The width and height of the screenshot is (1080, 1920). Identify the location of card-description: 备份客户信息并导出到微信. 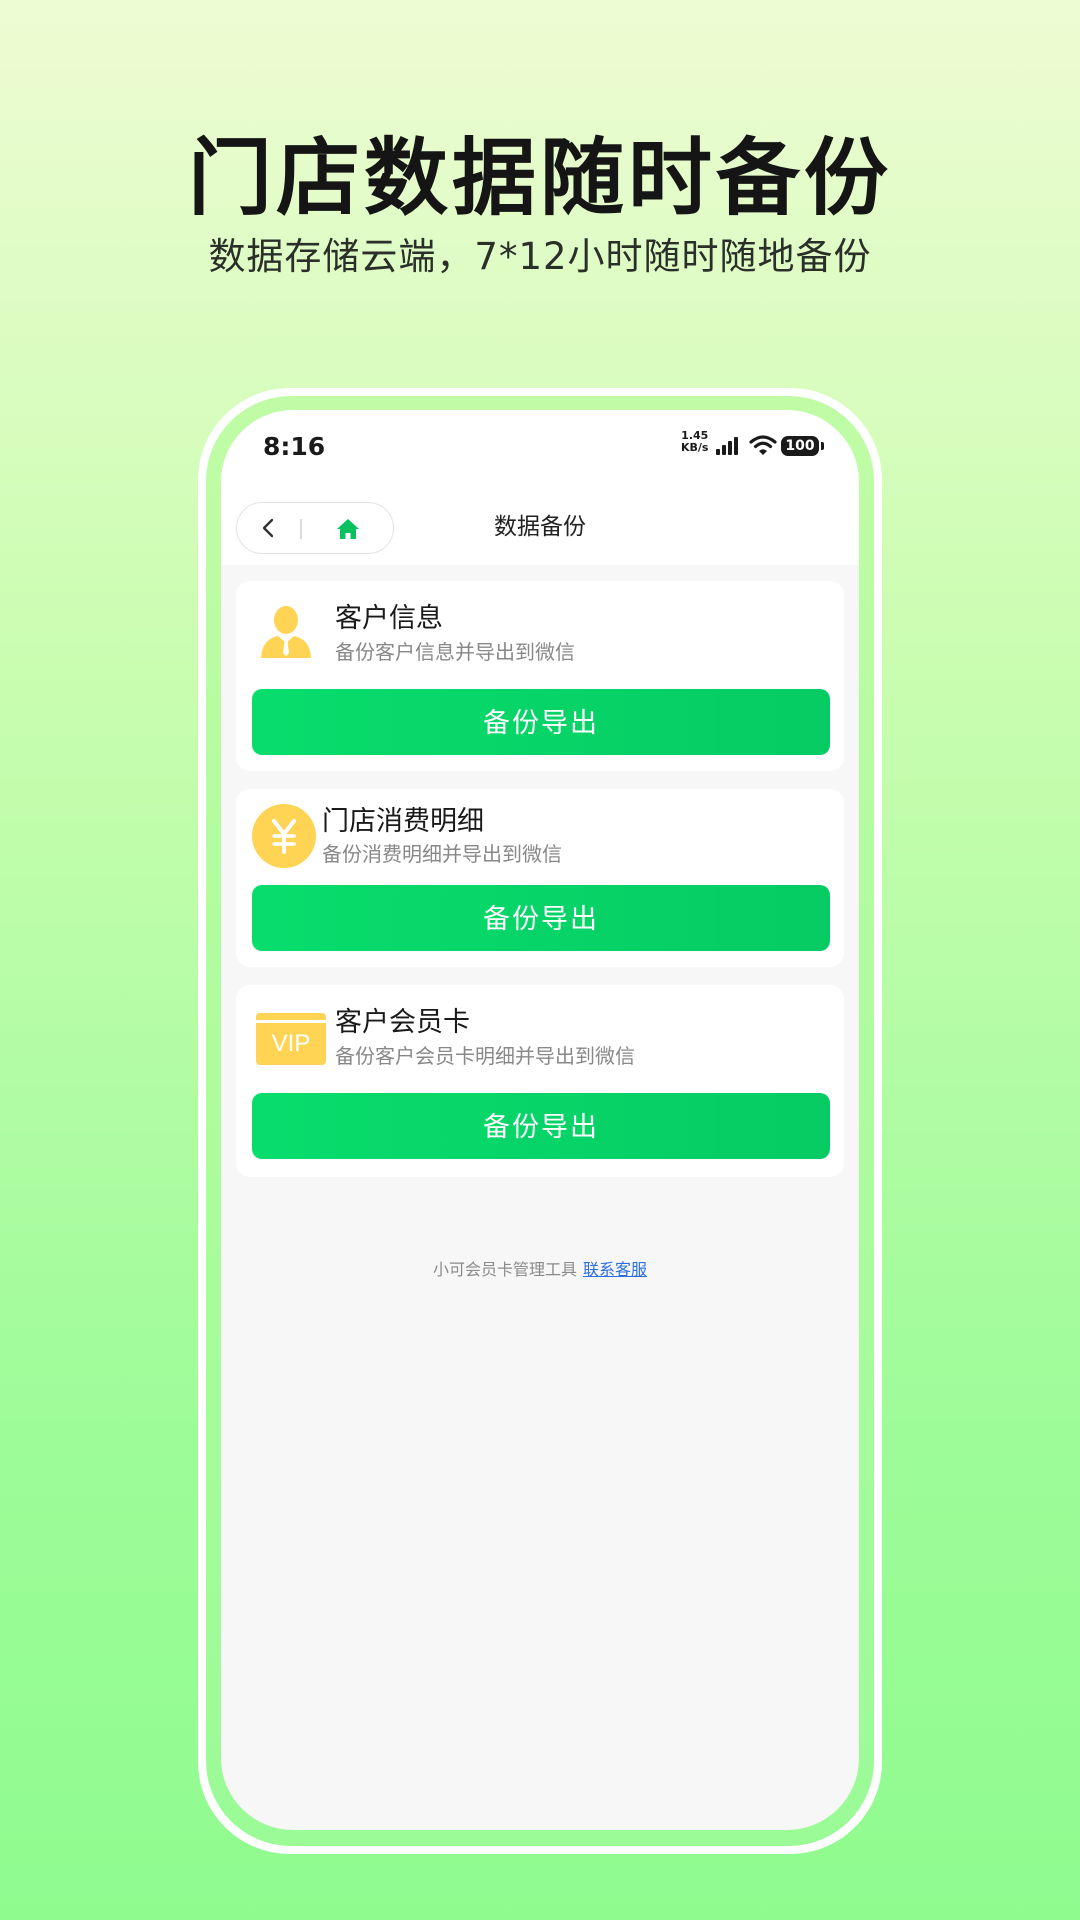
(455, 652).